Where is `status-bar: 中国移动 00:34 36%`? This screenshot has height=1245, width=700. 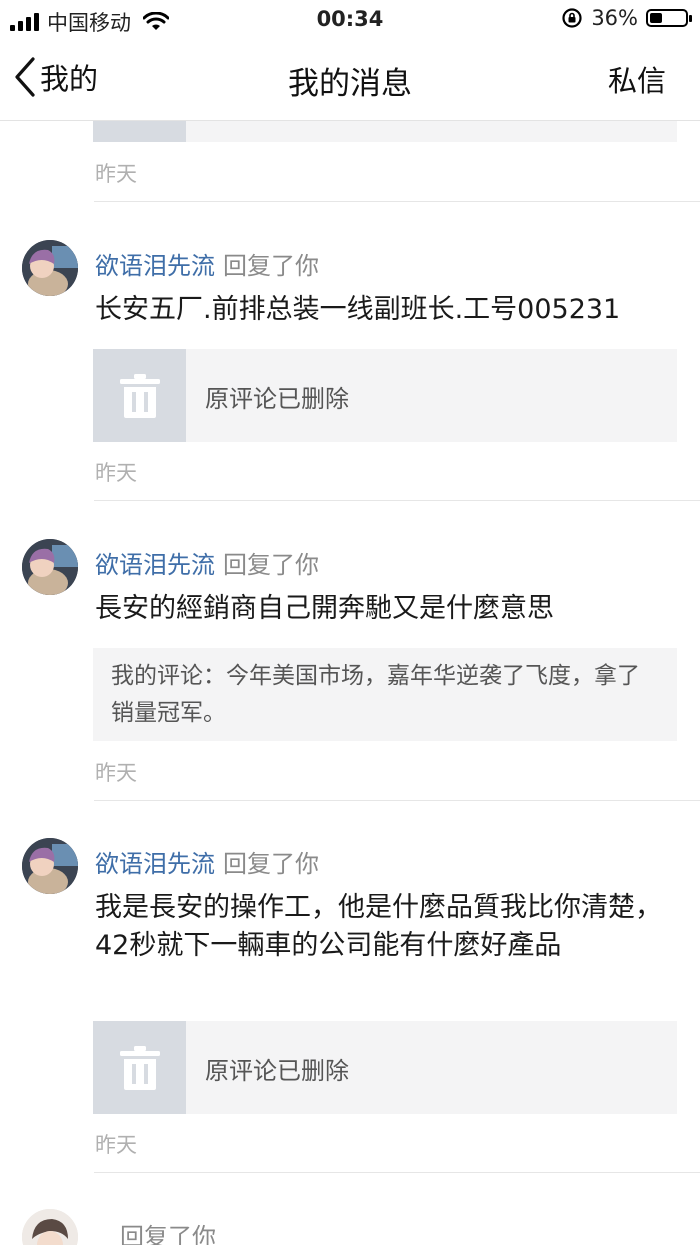 status-bar: 中国移动 00:34 36% is located at coordinates (350, 20).